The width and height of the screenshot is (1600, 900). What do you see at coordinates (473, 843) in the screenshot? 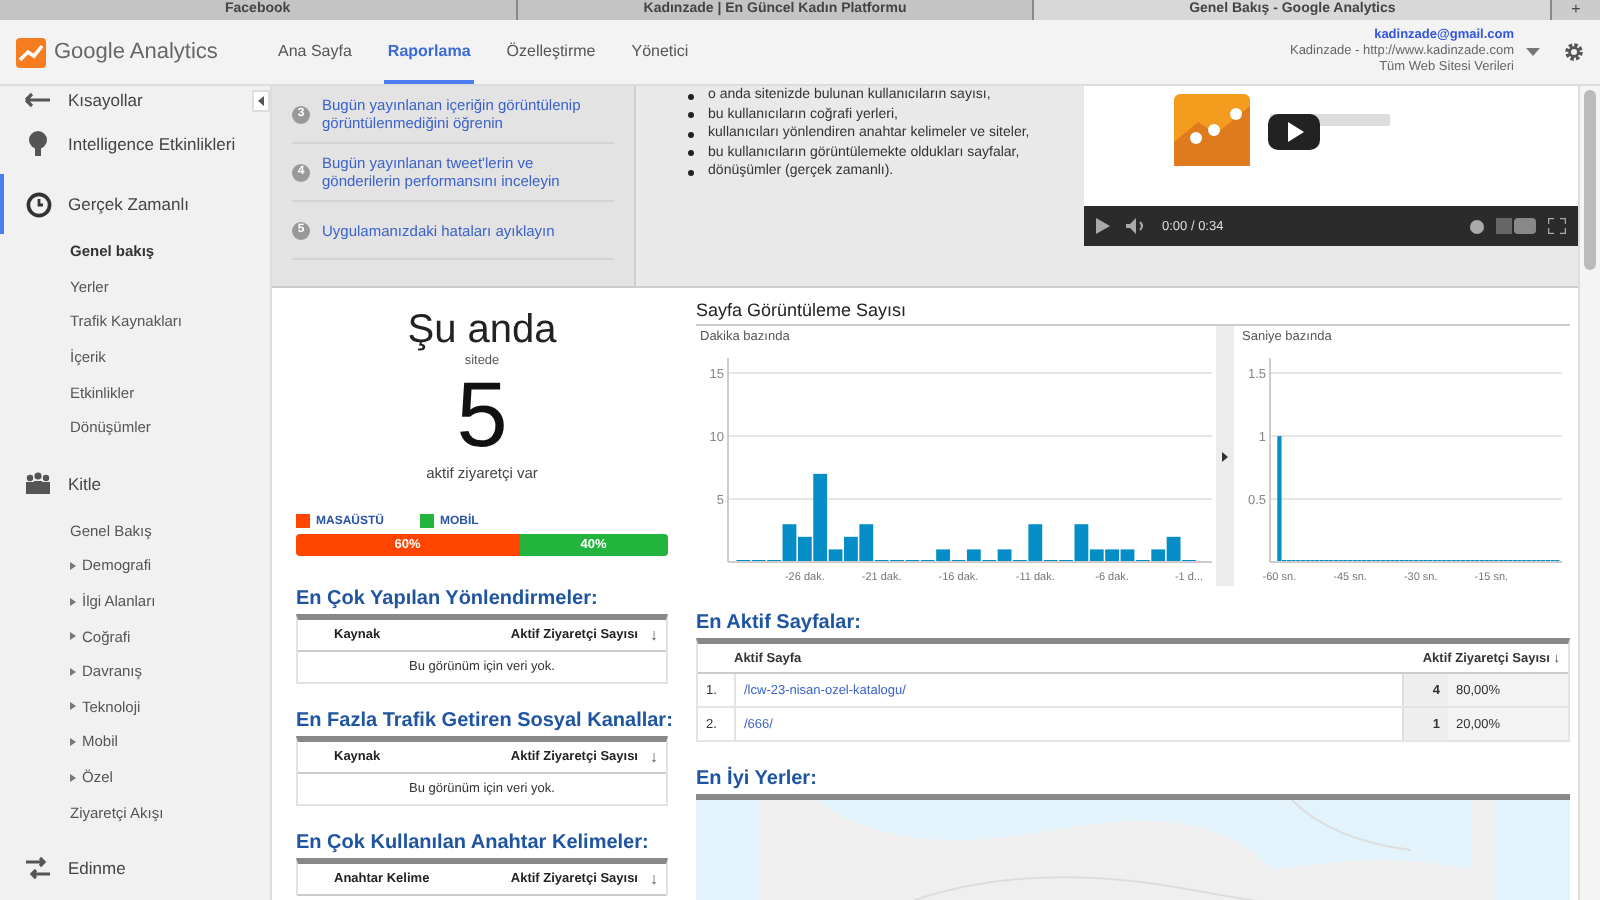
I see `section-title: En Çok Kullanılan Anahtar Kelimeler:` at bounding box center [473, 843].